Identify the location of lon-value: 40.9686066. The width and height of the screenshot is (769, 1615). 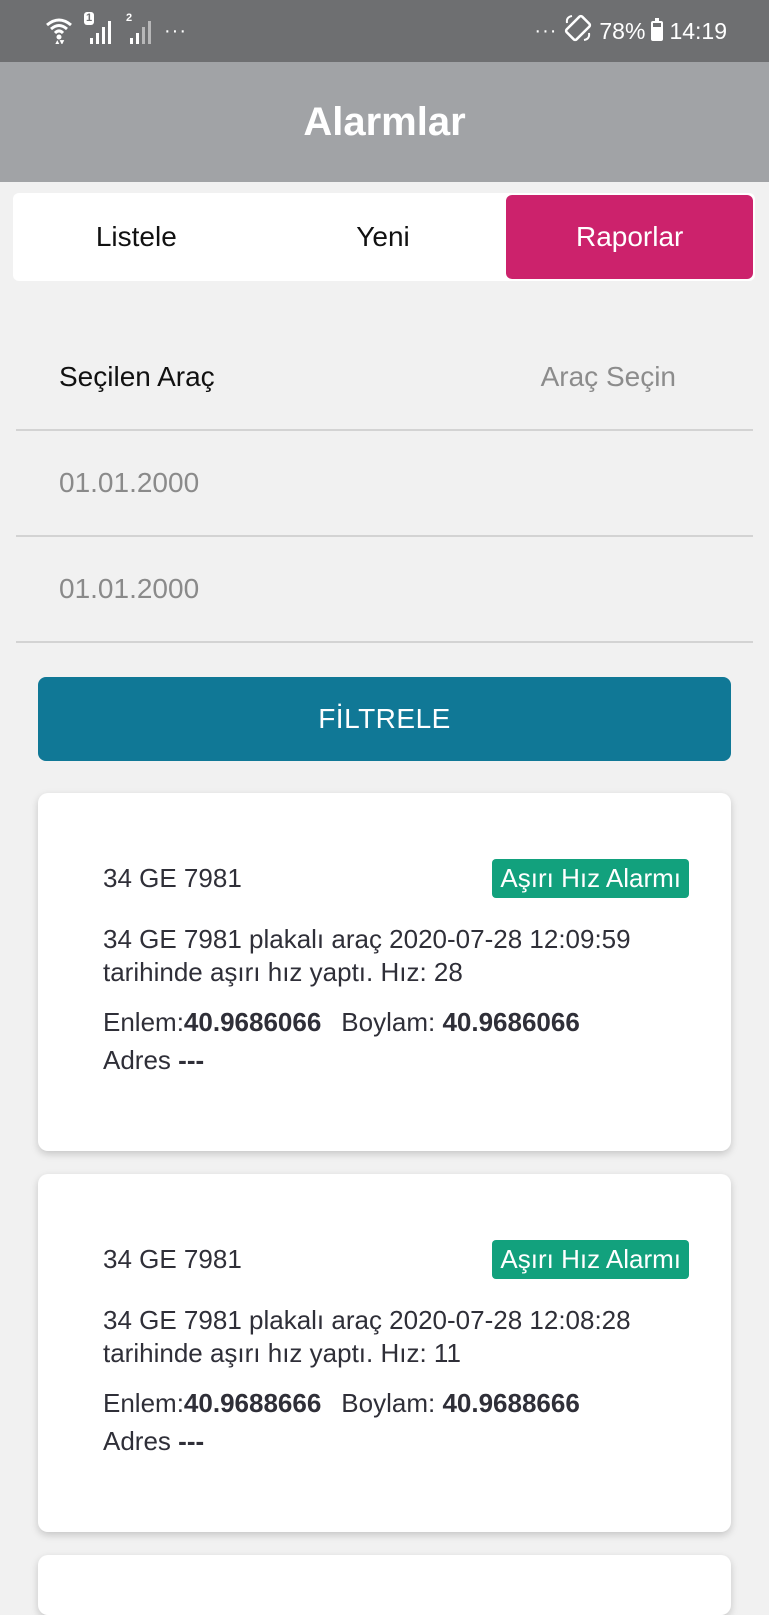
(511, 1022).